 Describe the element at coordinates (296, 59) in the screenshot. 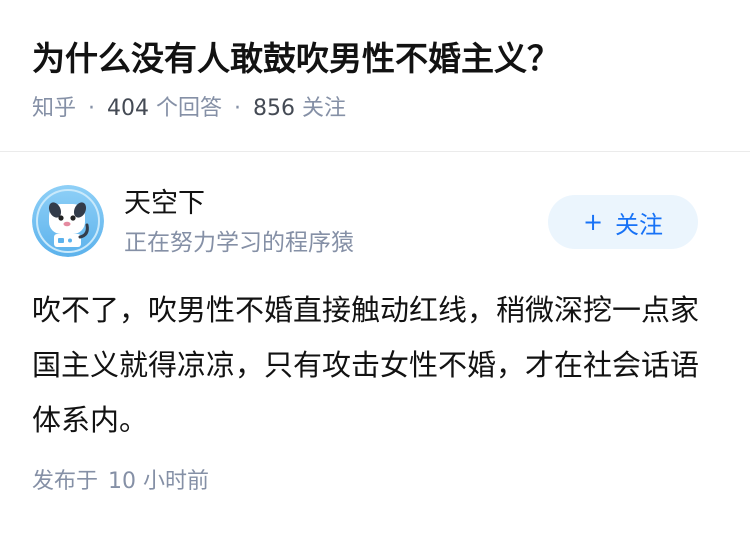

I see `question-title: 为什么没有人敢鼓吹男性不婚主义？` at that location.